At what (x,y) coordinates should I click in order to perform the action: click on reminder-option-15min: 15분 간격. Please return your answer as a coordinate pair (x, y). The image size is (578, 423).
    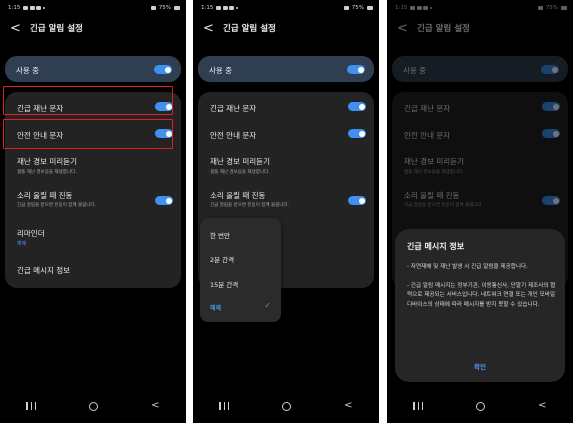
    Looking at the image, I should click on (224, 284).